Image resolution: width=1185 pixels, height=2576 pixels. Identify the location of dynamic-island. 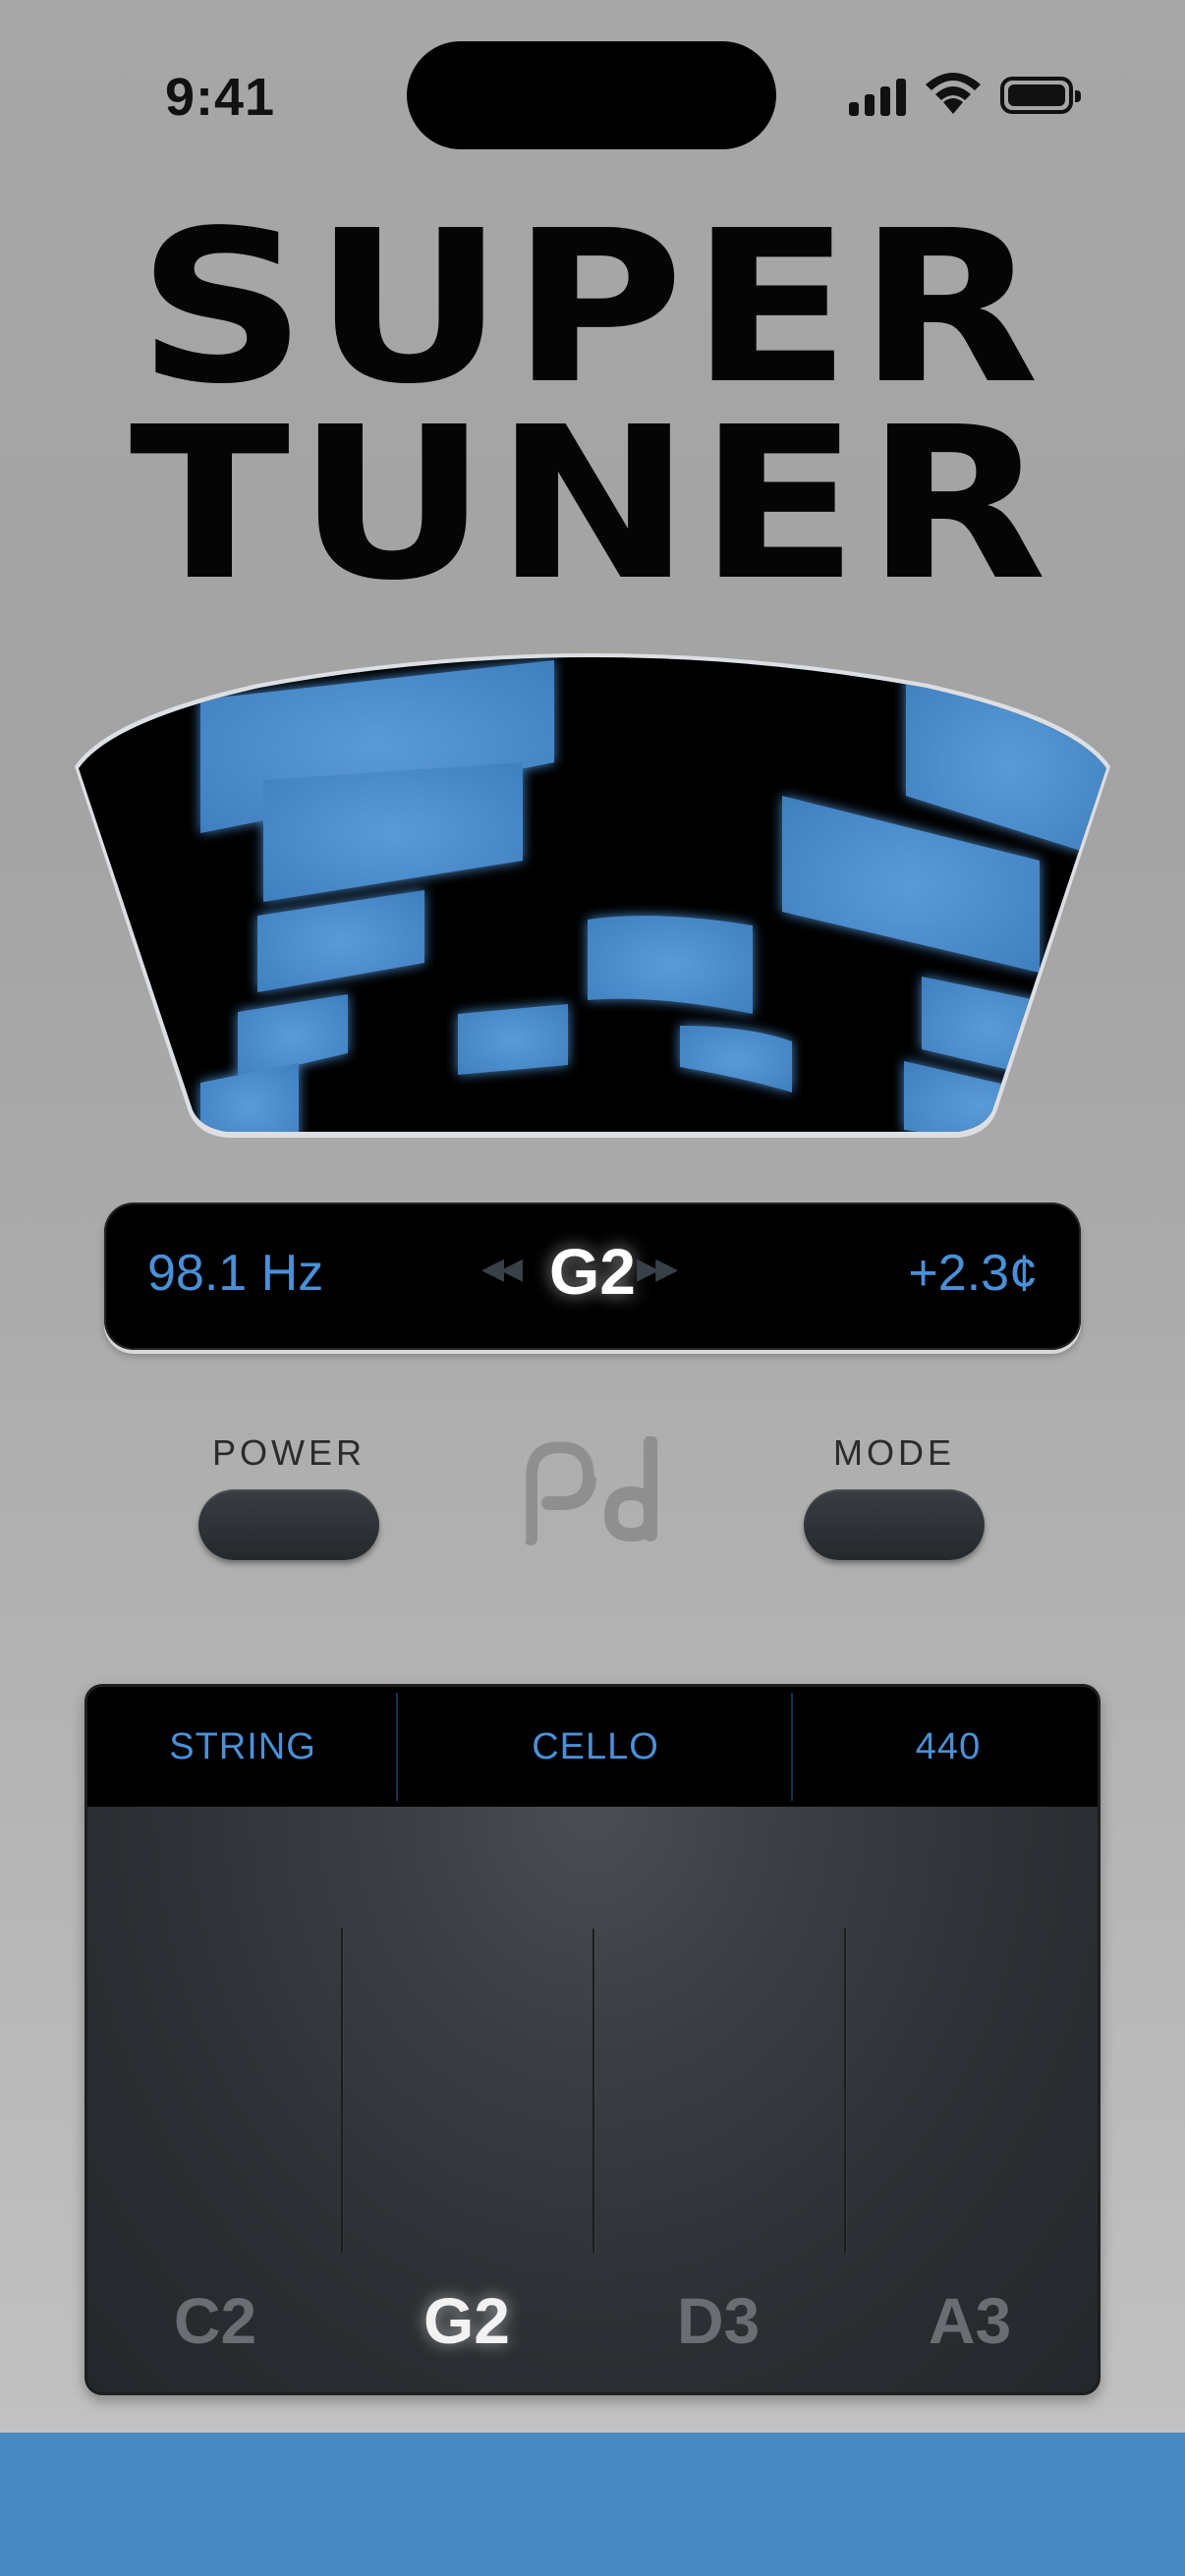
(592, 95).